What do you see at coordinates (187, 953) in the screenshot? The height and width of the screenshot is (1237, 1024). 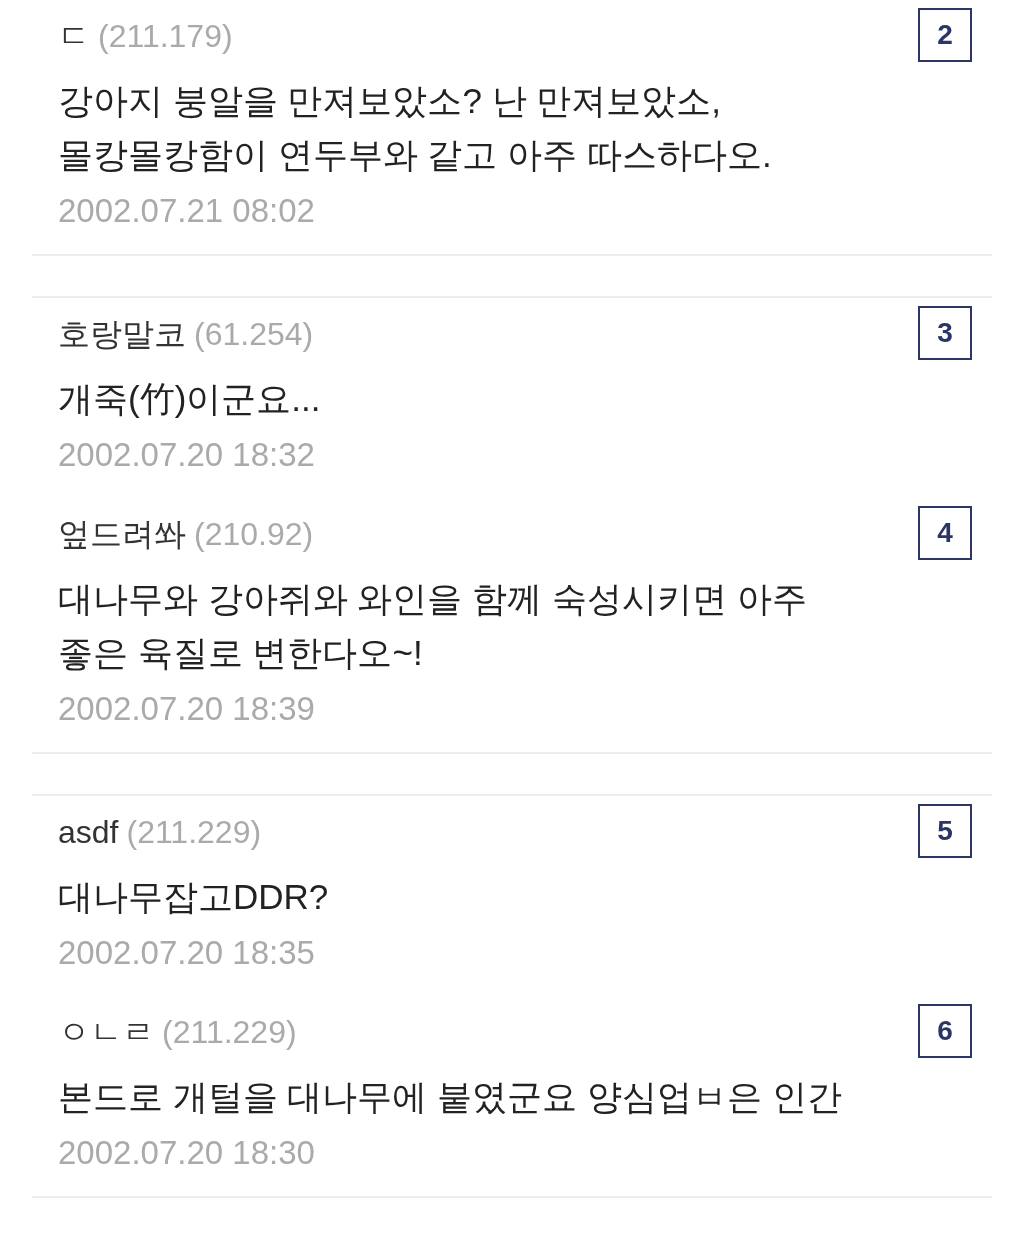 I see `comment-date: 2002.07.20 18:35` at bounding box center [187, 953].